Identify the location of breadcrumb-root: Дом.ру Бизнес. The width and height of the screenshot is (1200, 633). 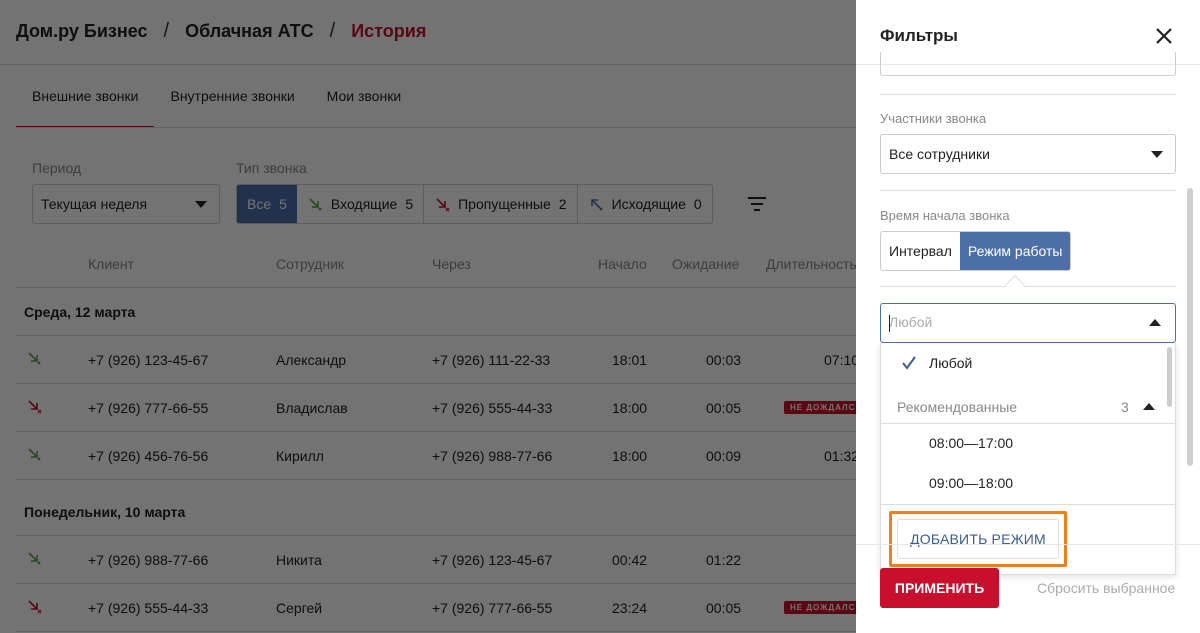
(82, 31).